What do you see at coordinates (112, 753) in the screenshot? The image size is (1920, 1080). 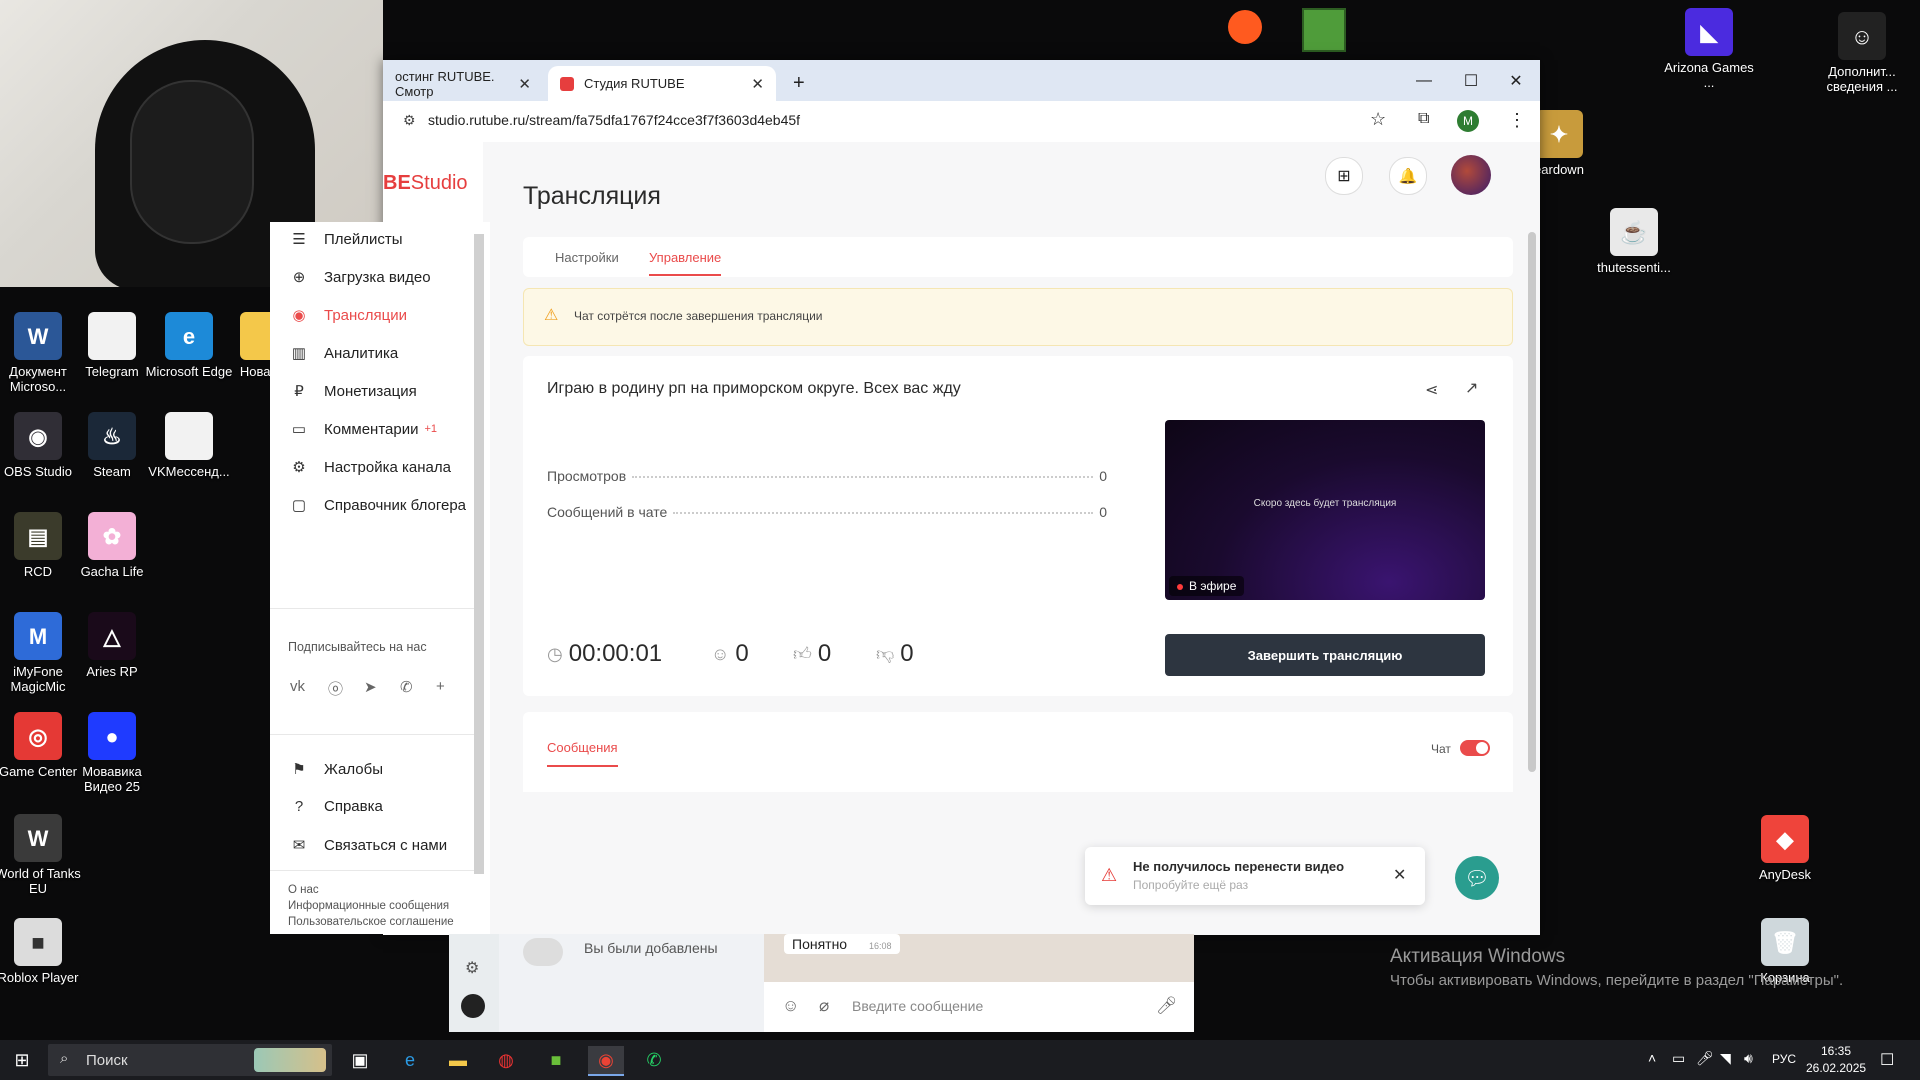 I see `desktop-icon: ● Мовавика Видео 25` at bounding box center [112, 753].